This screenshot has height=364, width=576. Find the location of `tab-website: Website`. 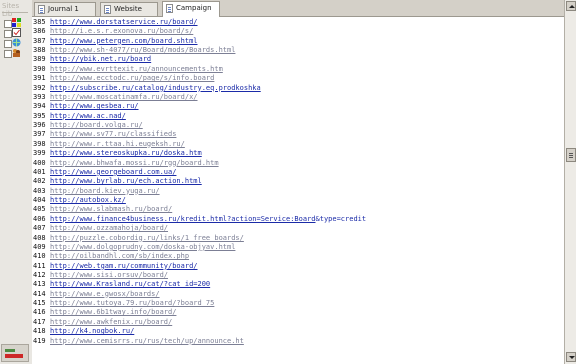

tab-website: Website is located at coordinates (129, 9).